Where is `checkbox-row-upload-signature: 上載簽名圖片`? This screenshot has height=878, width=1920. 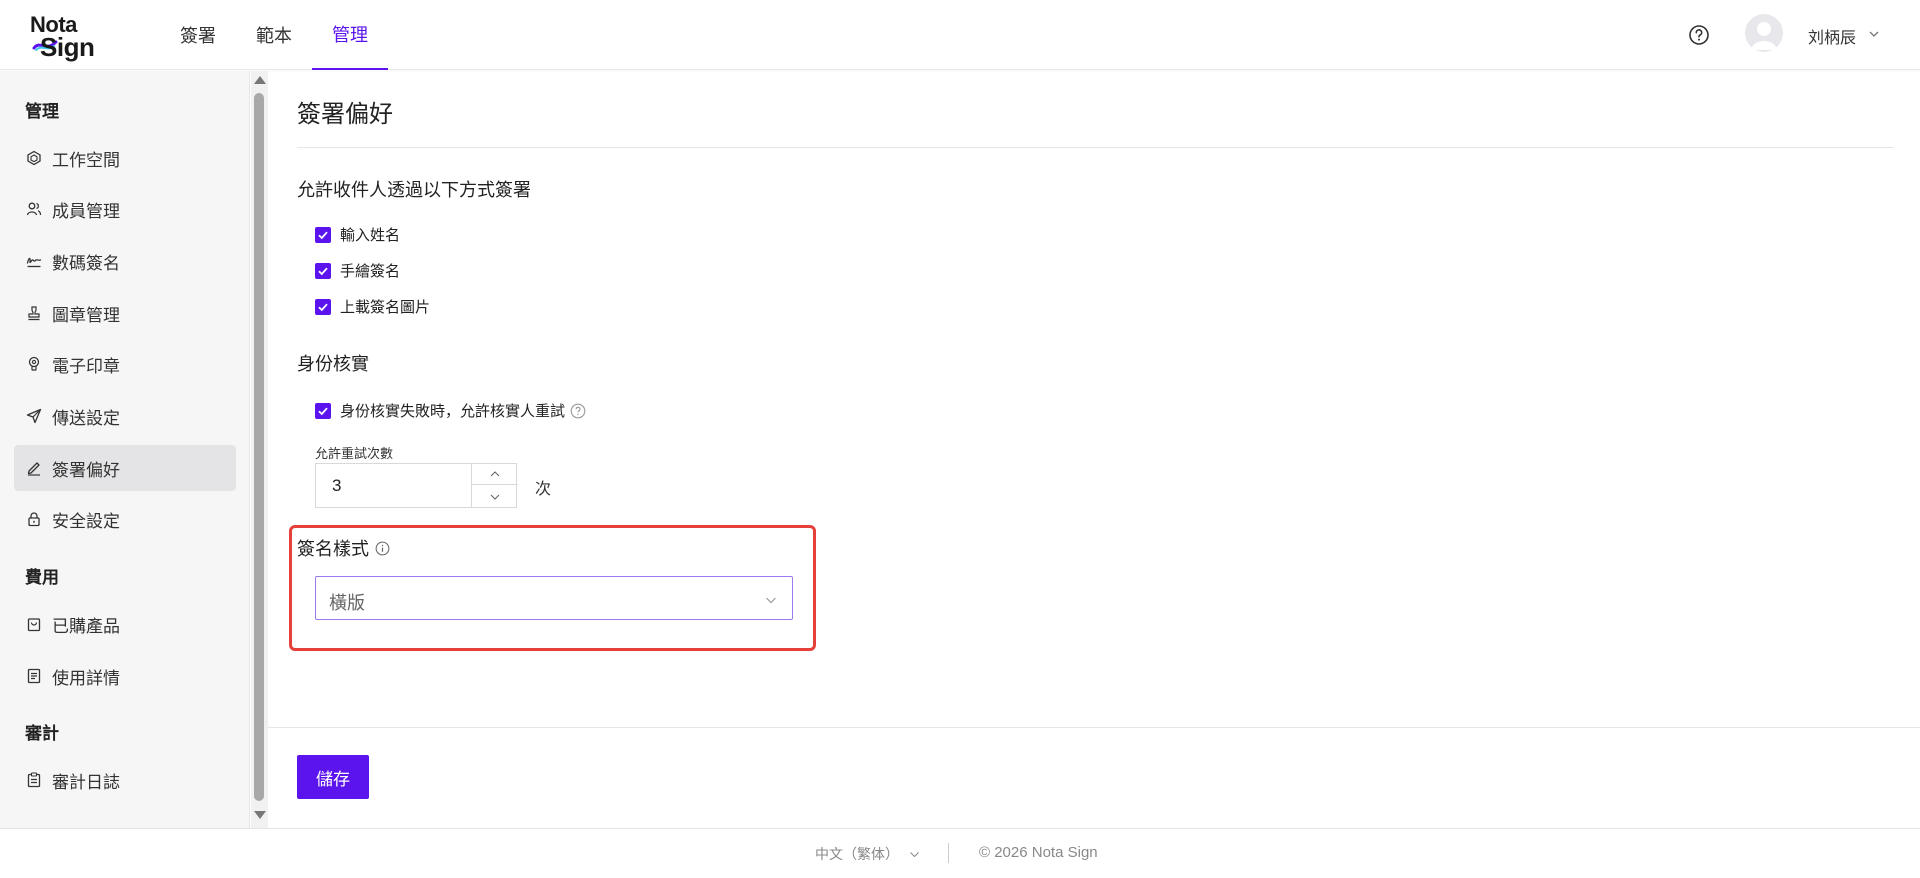
checkbox-row-upload-signature: 上載簽名圖片 is located at coordinates (372, 306).